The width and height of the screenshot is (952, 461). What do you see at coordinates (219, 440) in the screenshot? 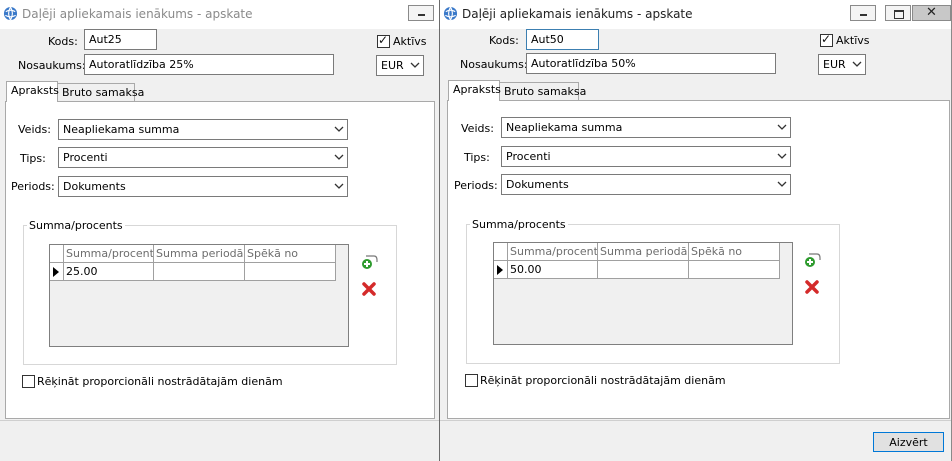
I see `dialog-footer` at bounding box center [219, 440].